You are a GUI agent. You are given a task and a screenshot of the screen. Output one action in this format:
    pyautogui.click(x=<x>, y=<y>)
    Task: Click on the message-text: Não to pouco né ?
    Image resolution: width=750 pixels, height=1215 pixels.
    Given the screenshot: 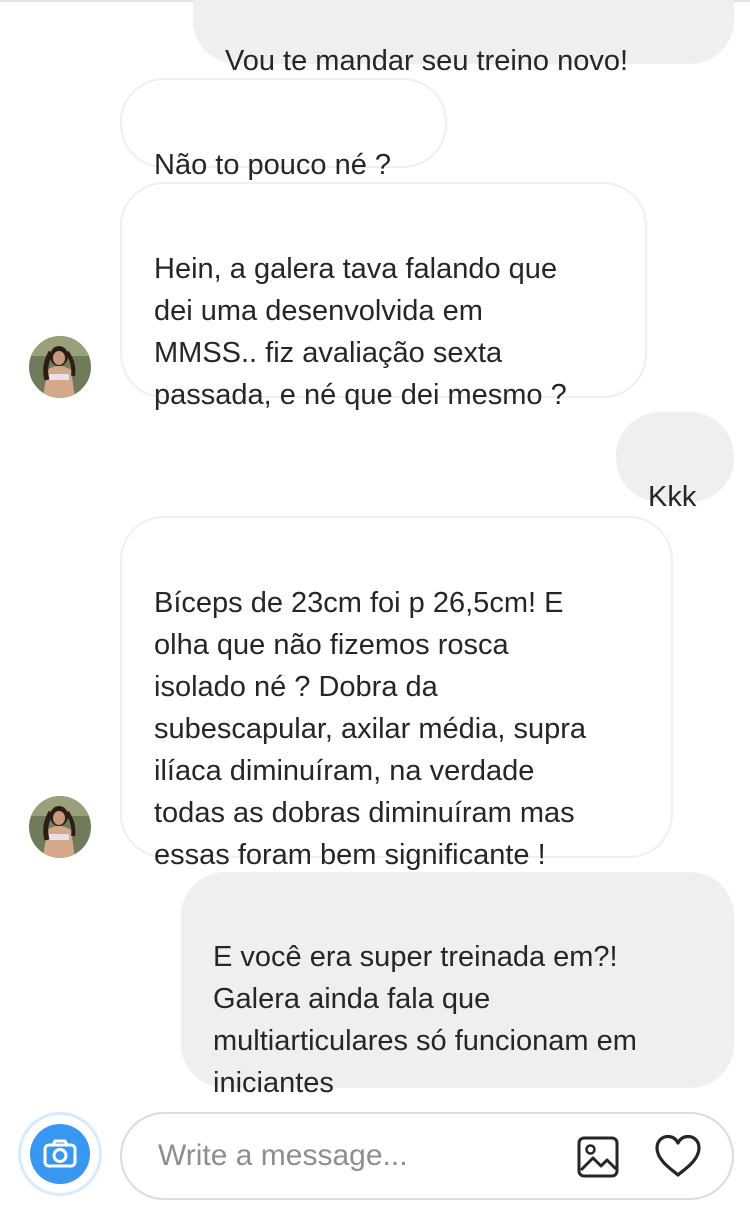 What is the action you would take?
    pyautogui.click(x=273, y=165)
    